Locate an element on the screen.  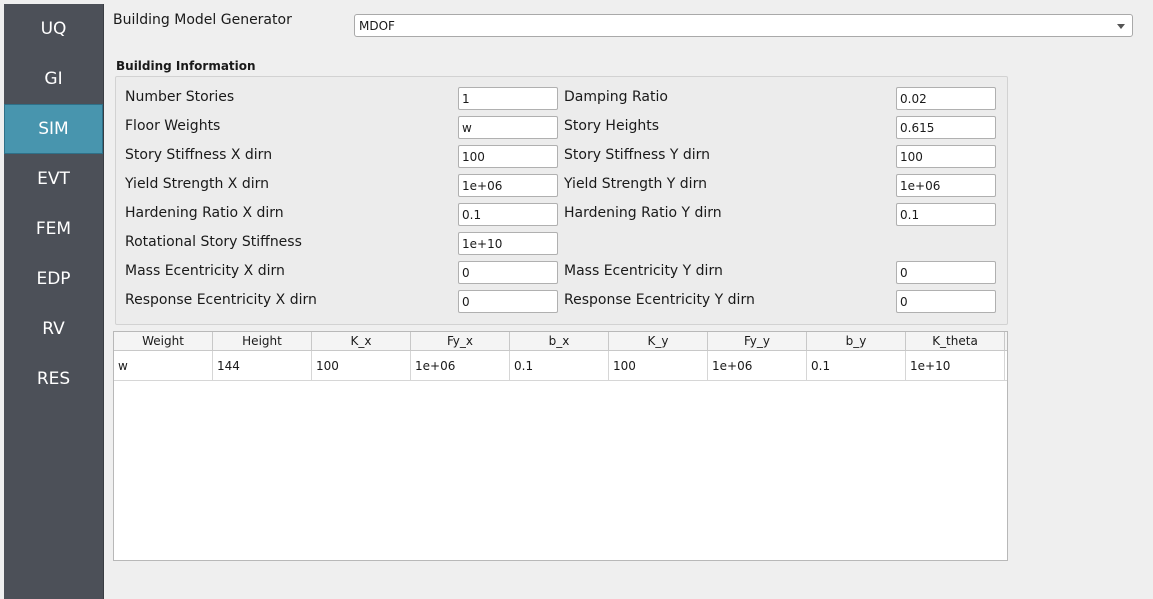
sidebar-item-label: FEM is located at coordinates (53, 229).